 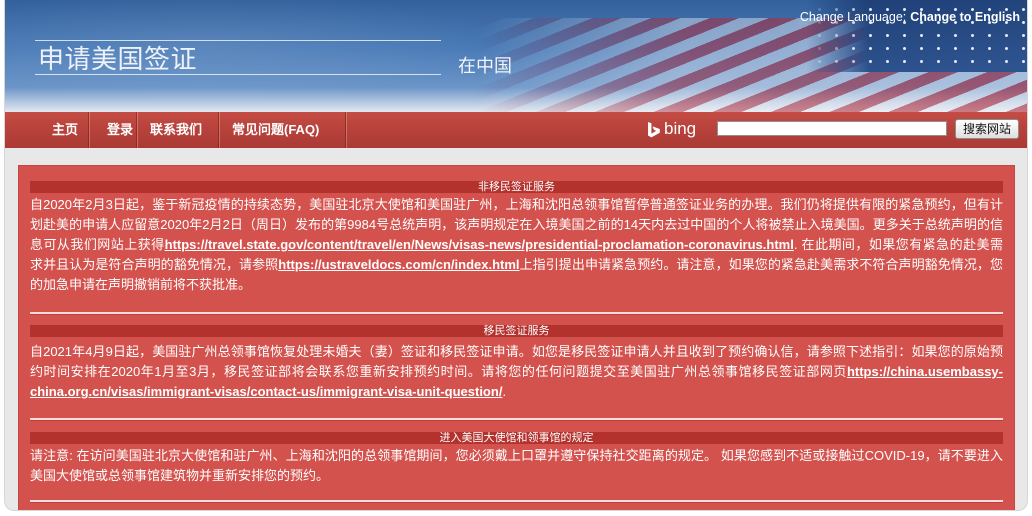 What do you see at coordinates (654, 130) in the screenshot?
I see `bing-logo-icon` at bounding box center [654, 130].